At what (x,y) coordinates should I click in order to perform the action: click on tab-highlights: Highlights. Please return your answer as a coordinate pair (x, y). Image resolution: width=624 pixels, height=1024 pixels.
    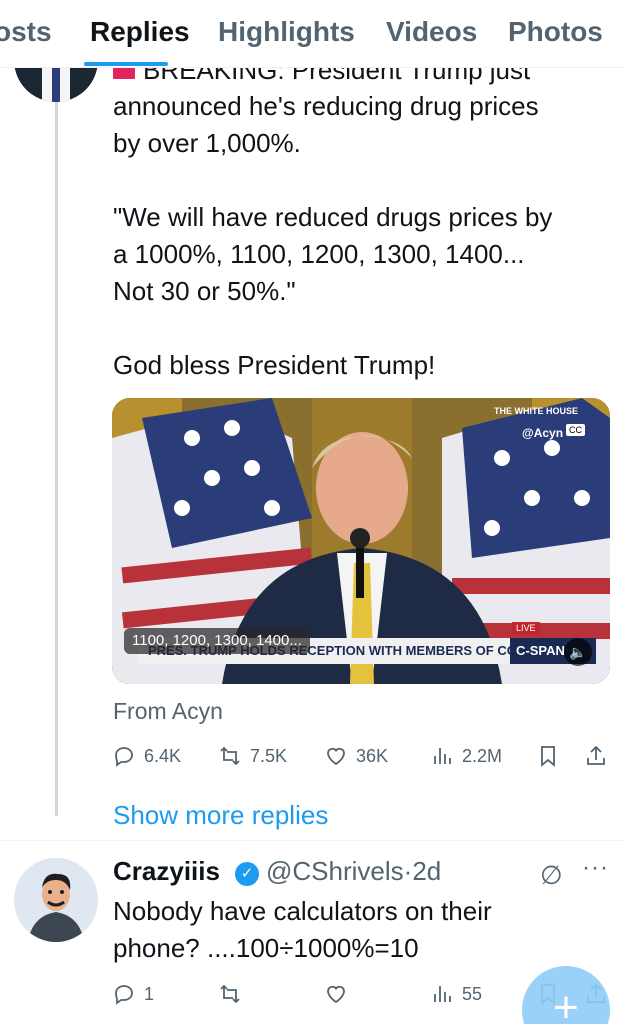
    Looking at the image, I should click on (286, 32).